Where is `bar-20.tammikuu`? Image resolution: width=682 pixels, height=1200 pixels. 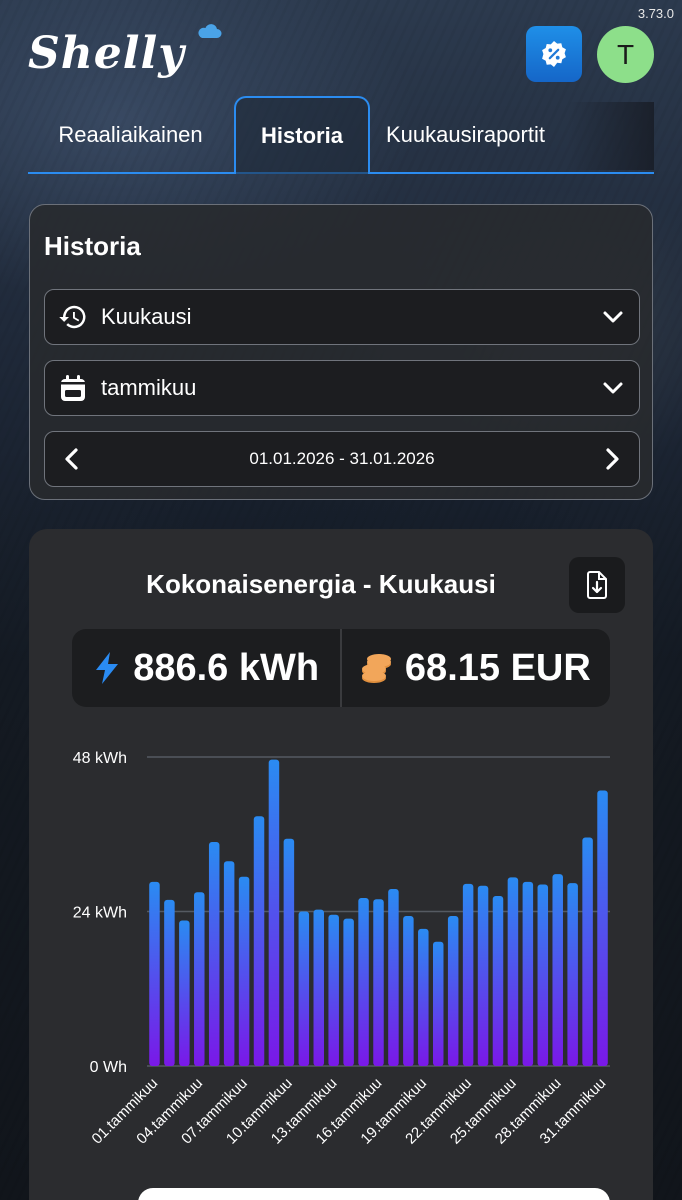 bar-20.tammikuu is located at coordinates (438, 1003).